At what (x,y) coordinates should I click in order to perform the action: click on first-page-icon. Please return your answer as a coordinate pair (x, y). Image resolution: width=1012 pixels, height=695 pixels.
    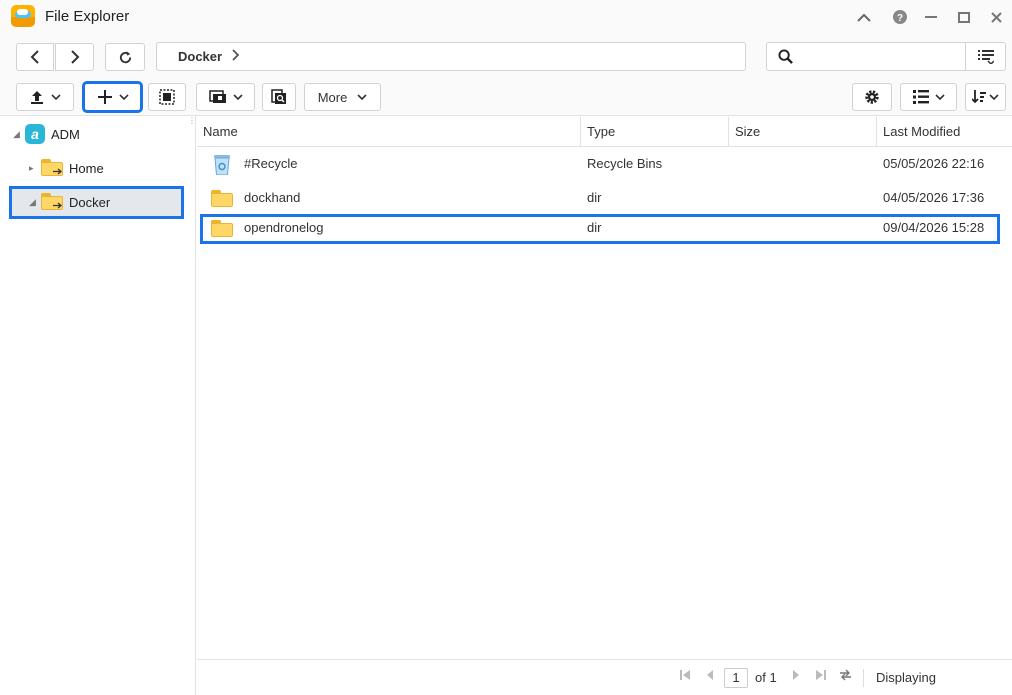
    Looking at the image, I should click on (685, 676).